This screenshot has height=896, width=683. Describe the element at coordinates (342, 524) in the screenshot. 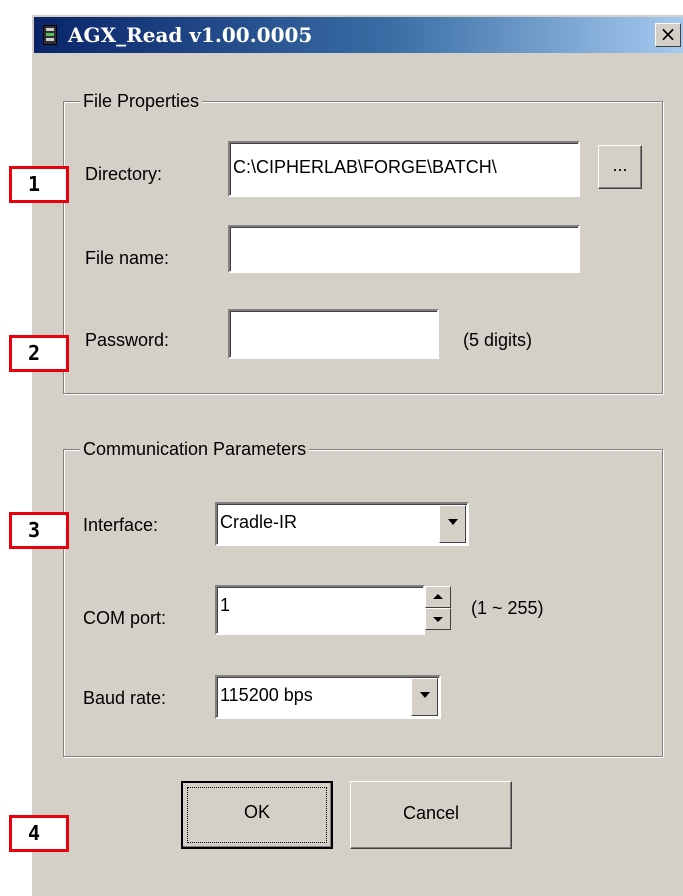

I see `interface-select: Cradle-IR` at that location.